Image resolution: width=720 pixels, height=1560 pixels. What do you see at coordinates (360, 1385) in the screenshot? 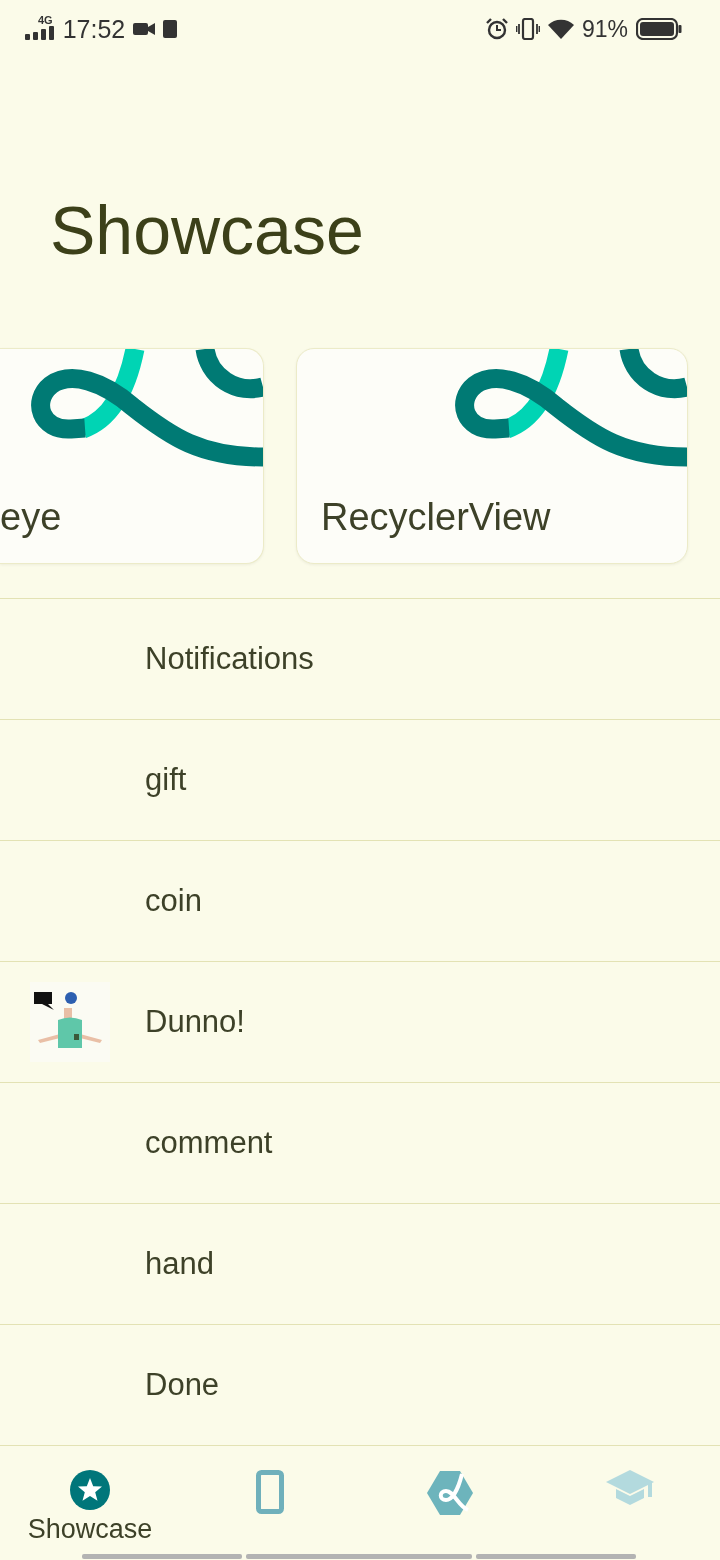
I see `list-item: Done` at bounding box center [360, 1385].